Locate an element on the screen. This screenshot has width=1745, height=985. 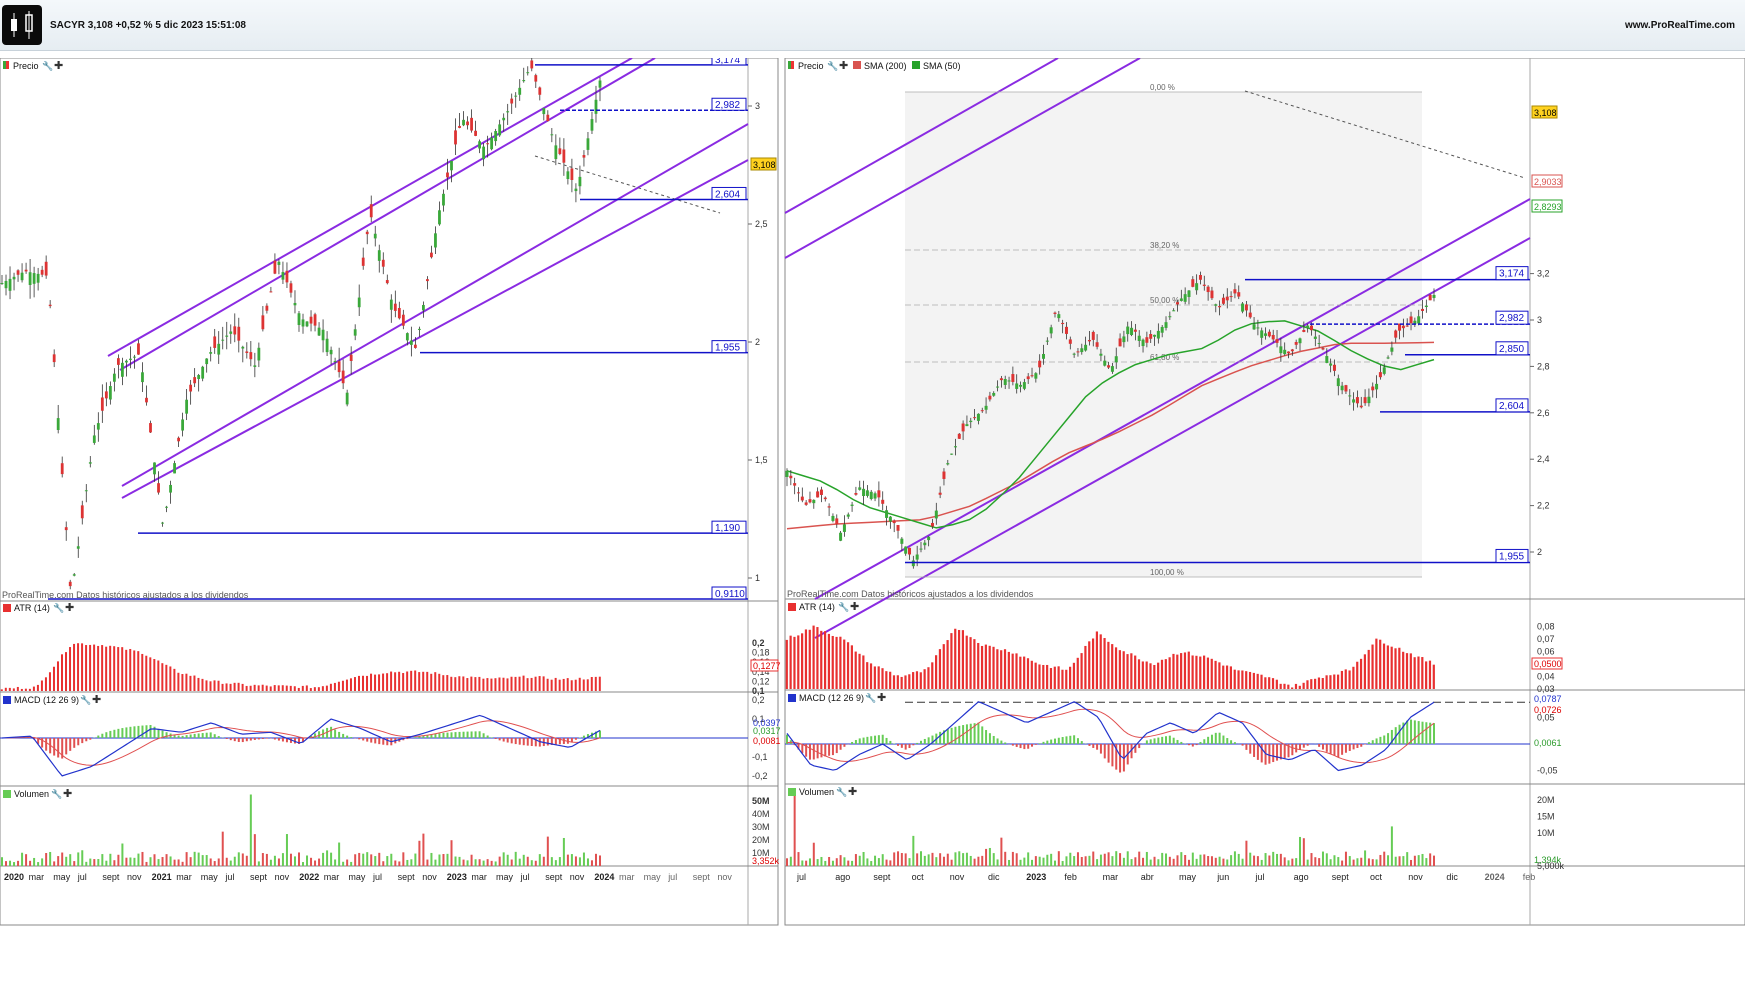
left-x-label: may is located at coordinates (357, 877).